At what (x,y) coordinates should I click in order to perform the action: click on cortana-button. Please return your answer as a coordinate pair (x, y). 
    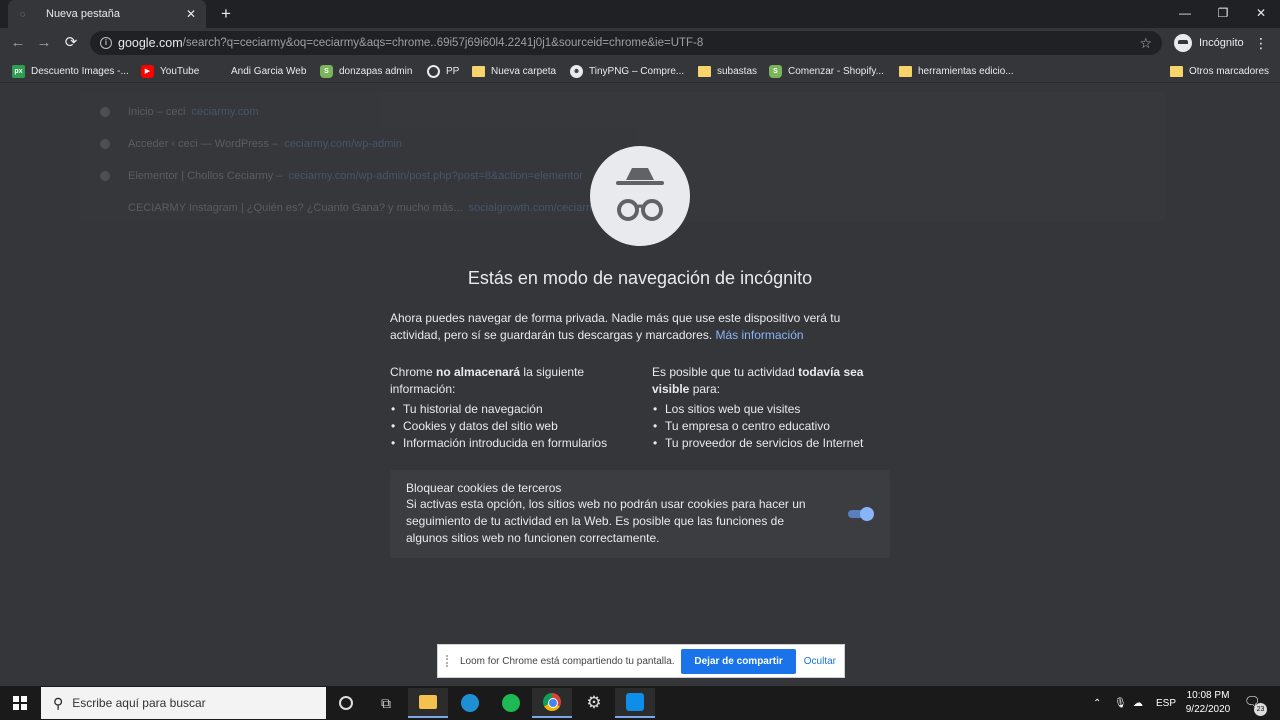
    Looking at the image, I should click on (346, 703).